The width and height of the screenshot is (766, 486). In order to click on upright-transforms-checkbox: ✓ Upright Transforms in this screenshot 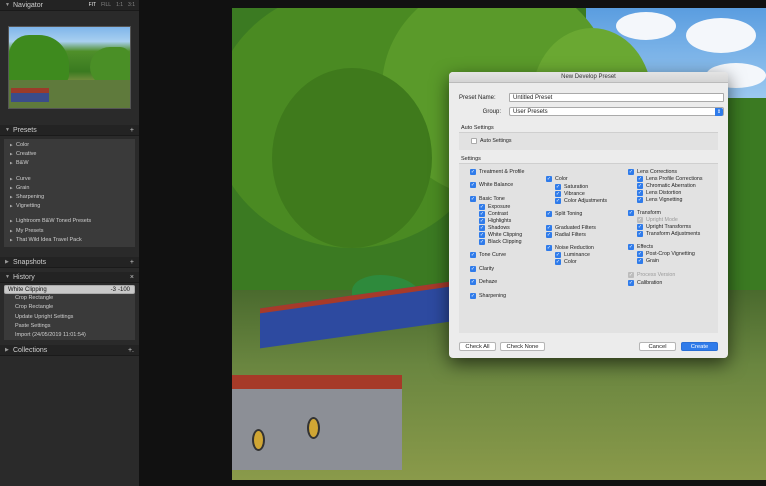, I will do `click(664, 227)`.